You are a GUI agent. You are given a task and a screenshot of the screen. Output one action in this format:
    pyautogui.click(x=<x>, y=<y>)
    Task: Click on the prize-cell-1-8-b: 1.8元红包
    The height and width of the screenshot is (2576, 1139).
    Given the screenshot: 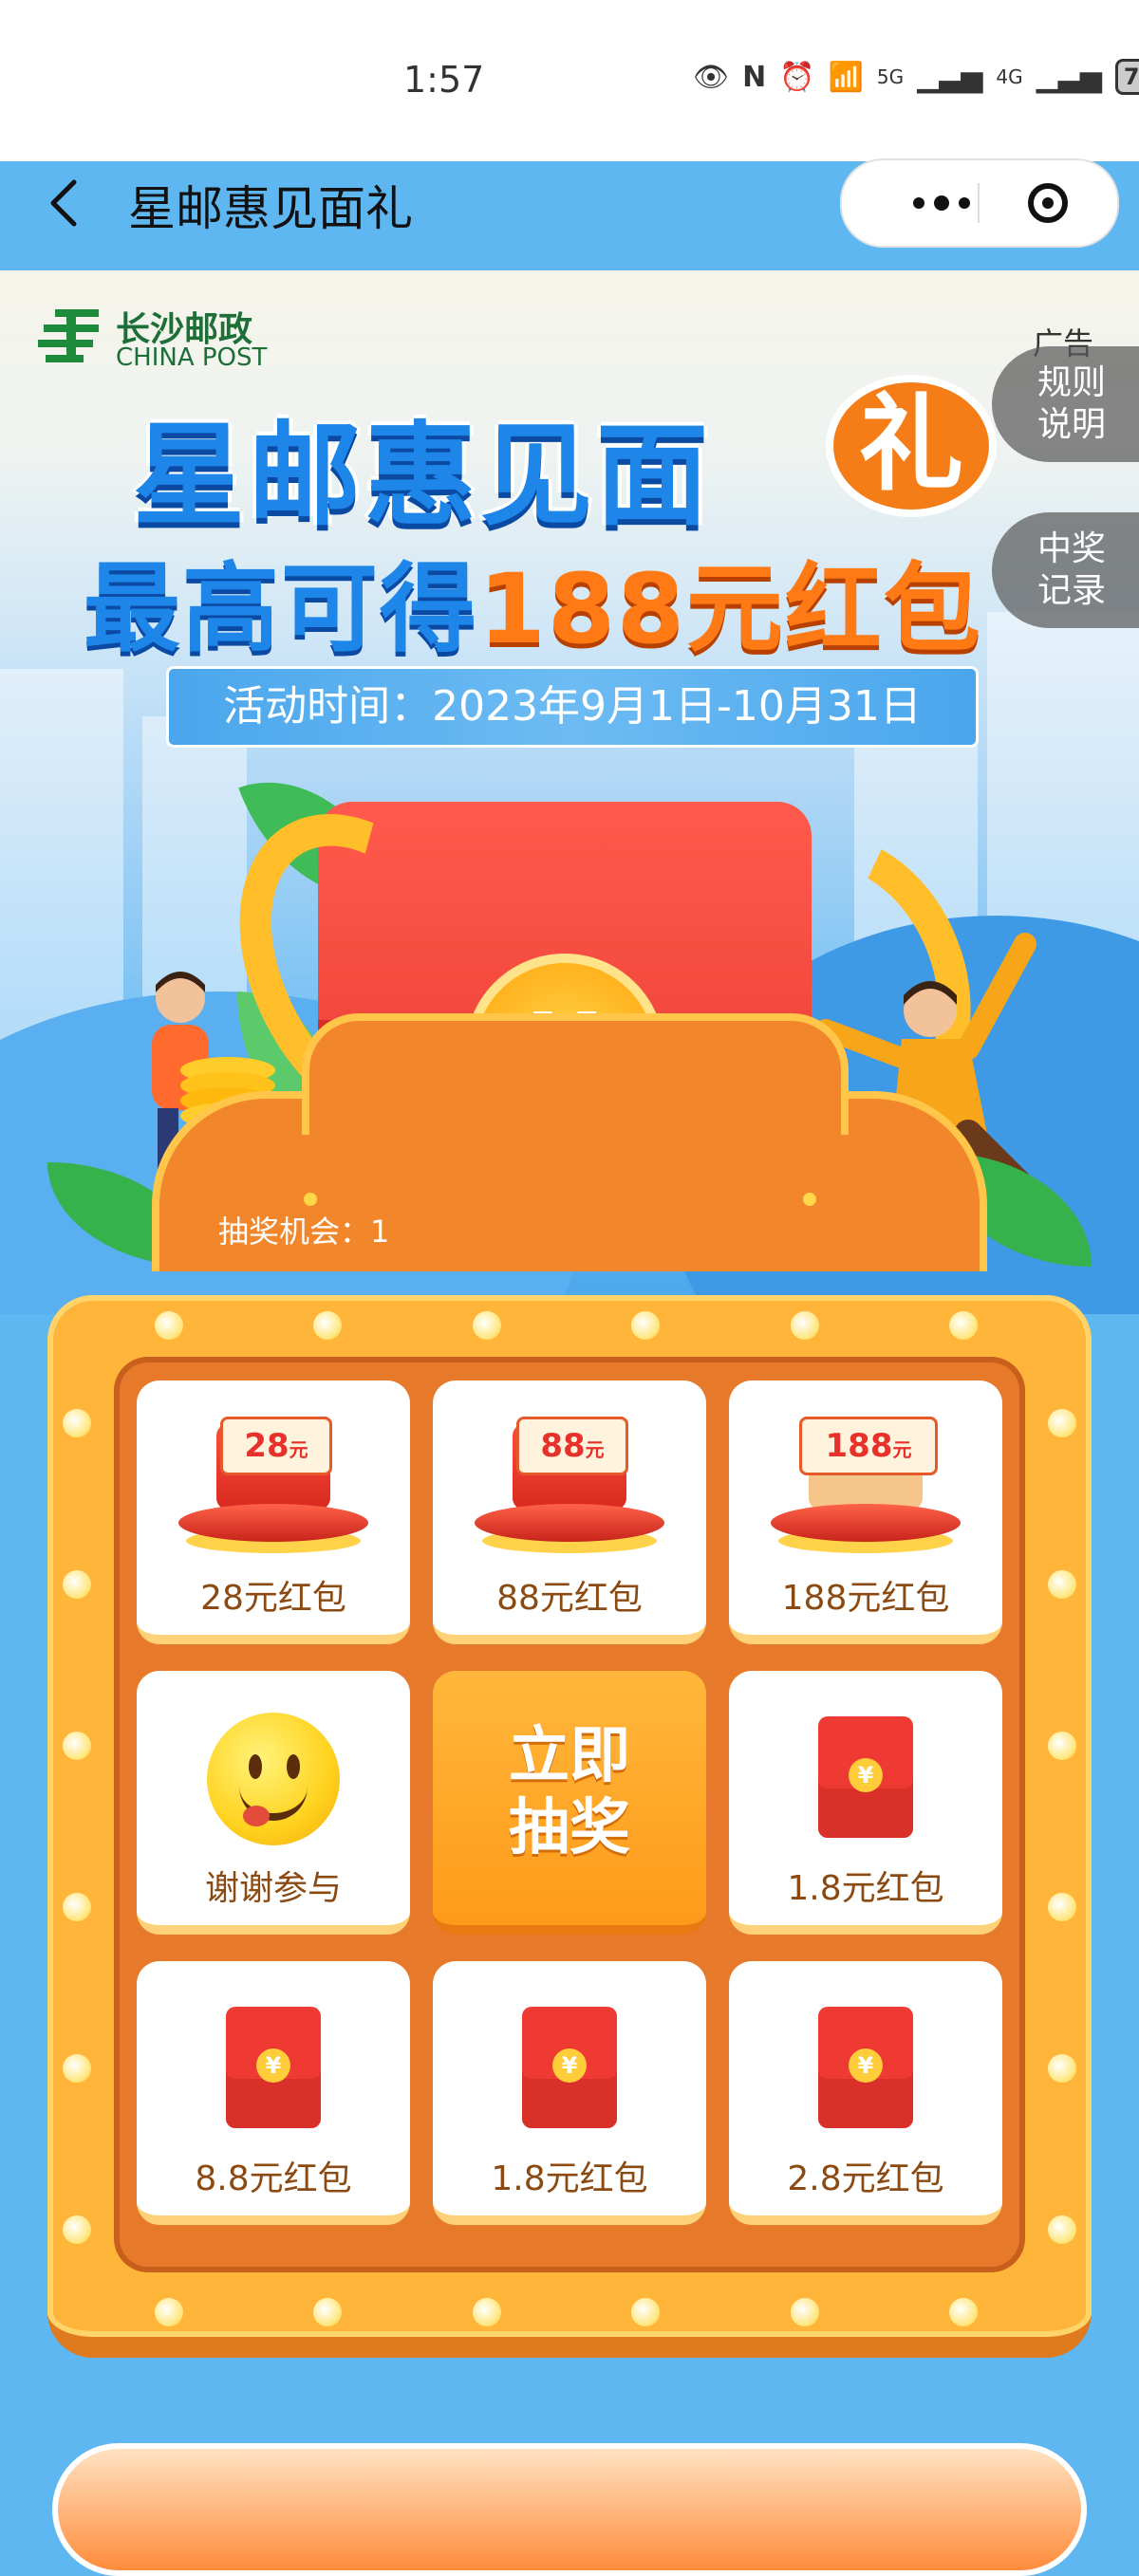 What is the action you would take?
    pyautogui.click(x=569, y=2093)
    